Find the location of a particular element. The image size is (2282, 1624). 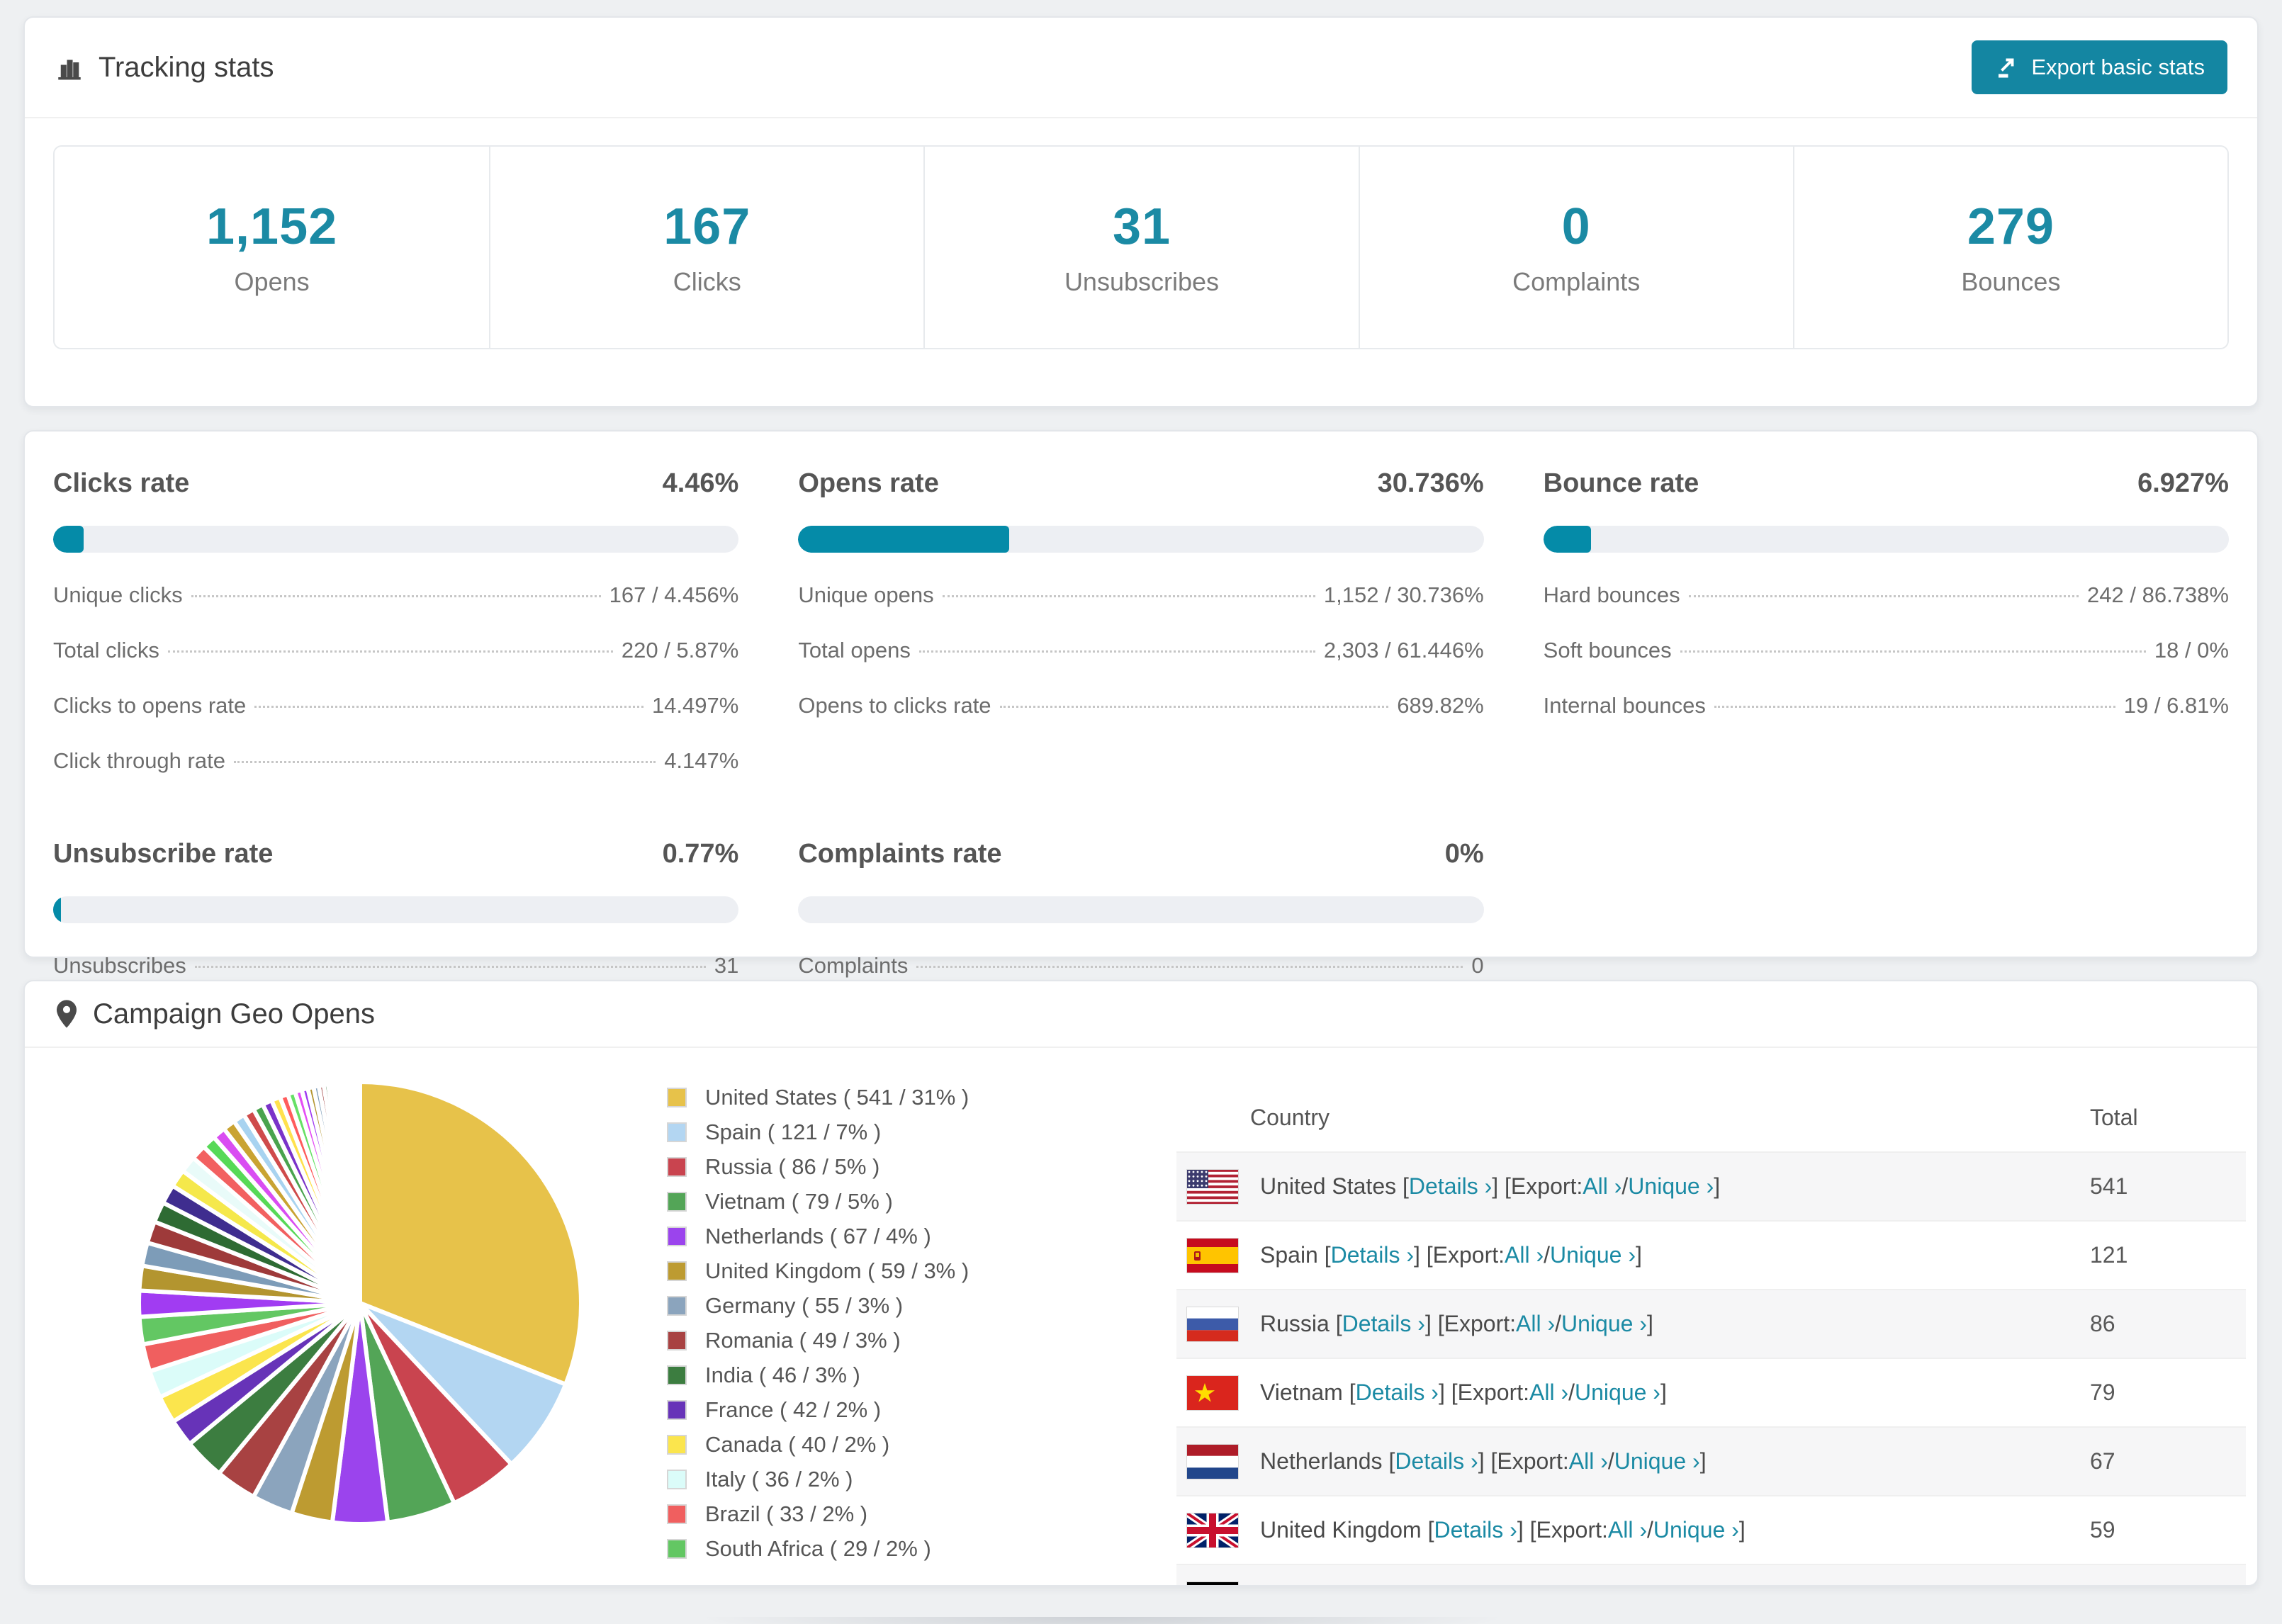

table-row-partial is located at coordinates (1711, 1575).